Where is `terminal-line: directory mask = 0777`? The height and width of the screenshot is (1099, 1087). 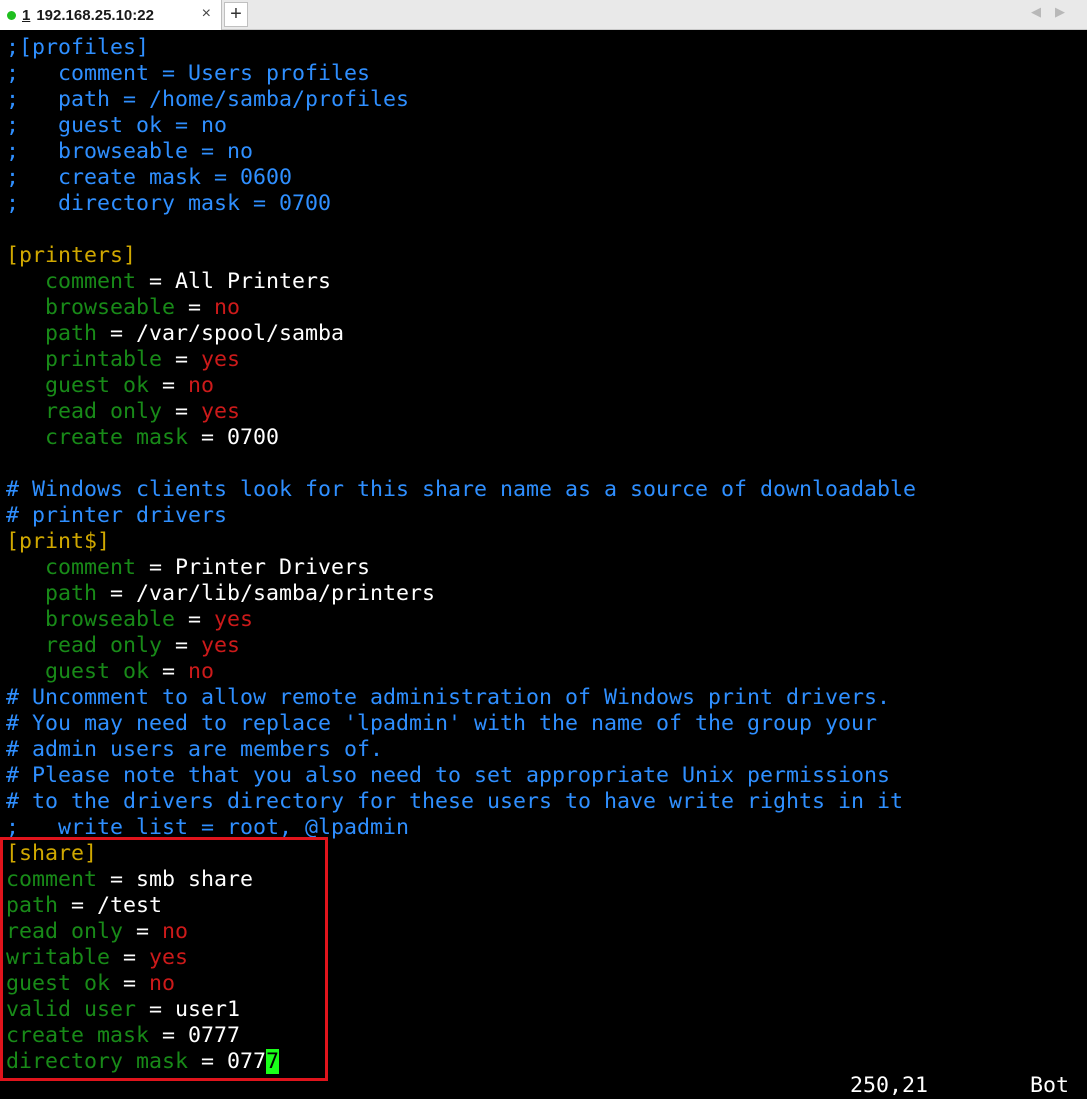 terminal-line: directory mask = 0777 is located at coordinates (143, 1062).